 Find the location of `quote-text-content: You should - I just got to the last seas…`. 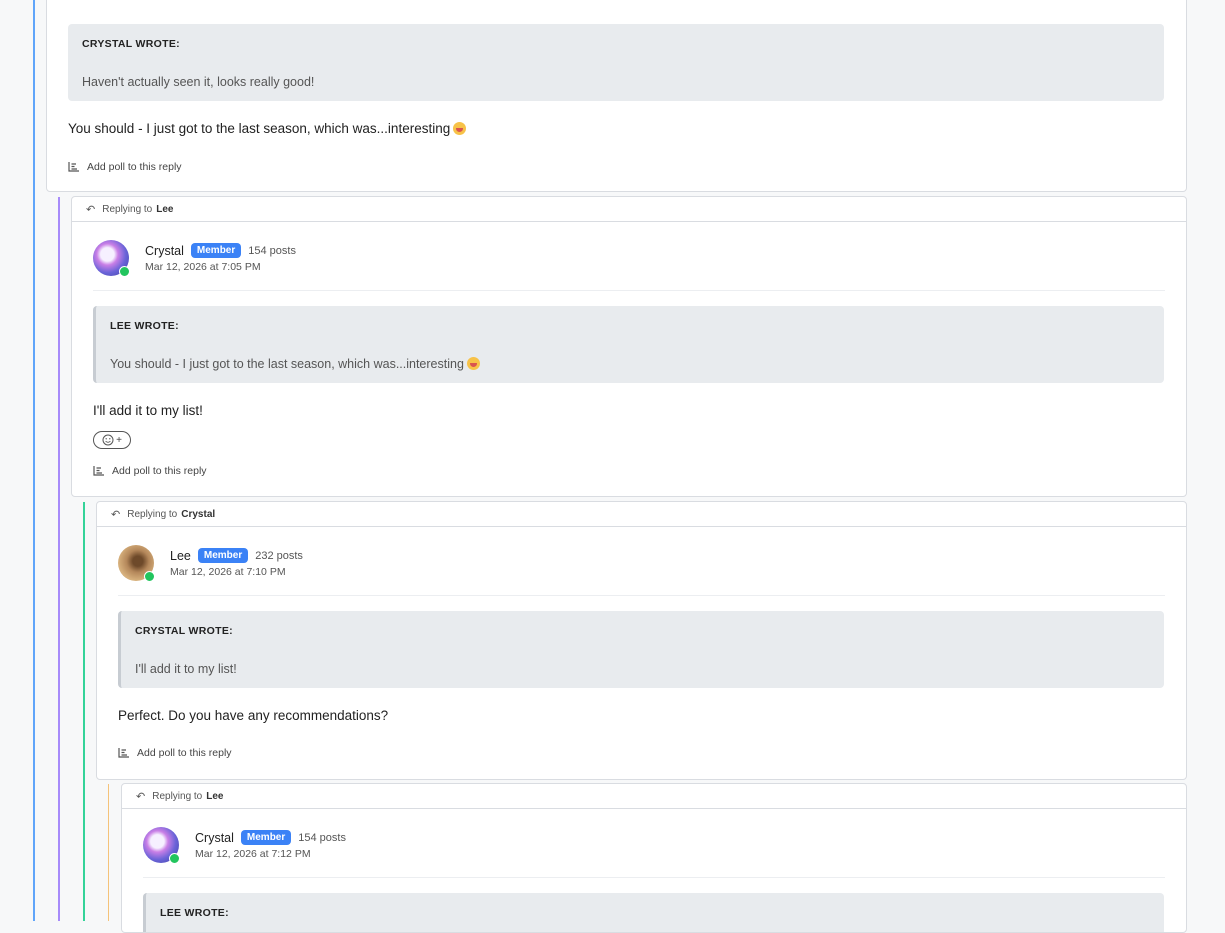

quote-text-content: You should - I just got to the last seas… is located at coordinates (287, 364).